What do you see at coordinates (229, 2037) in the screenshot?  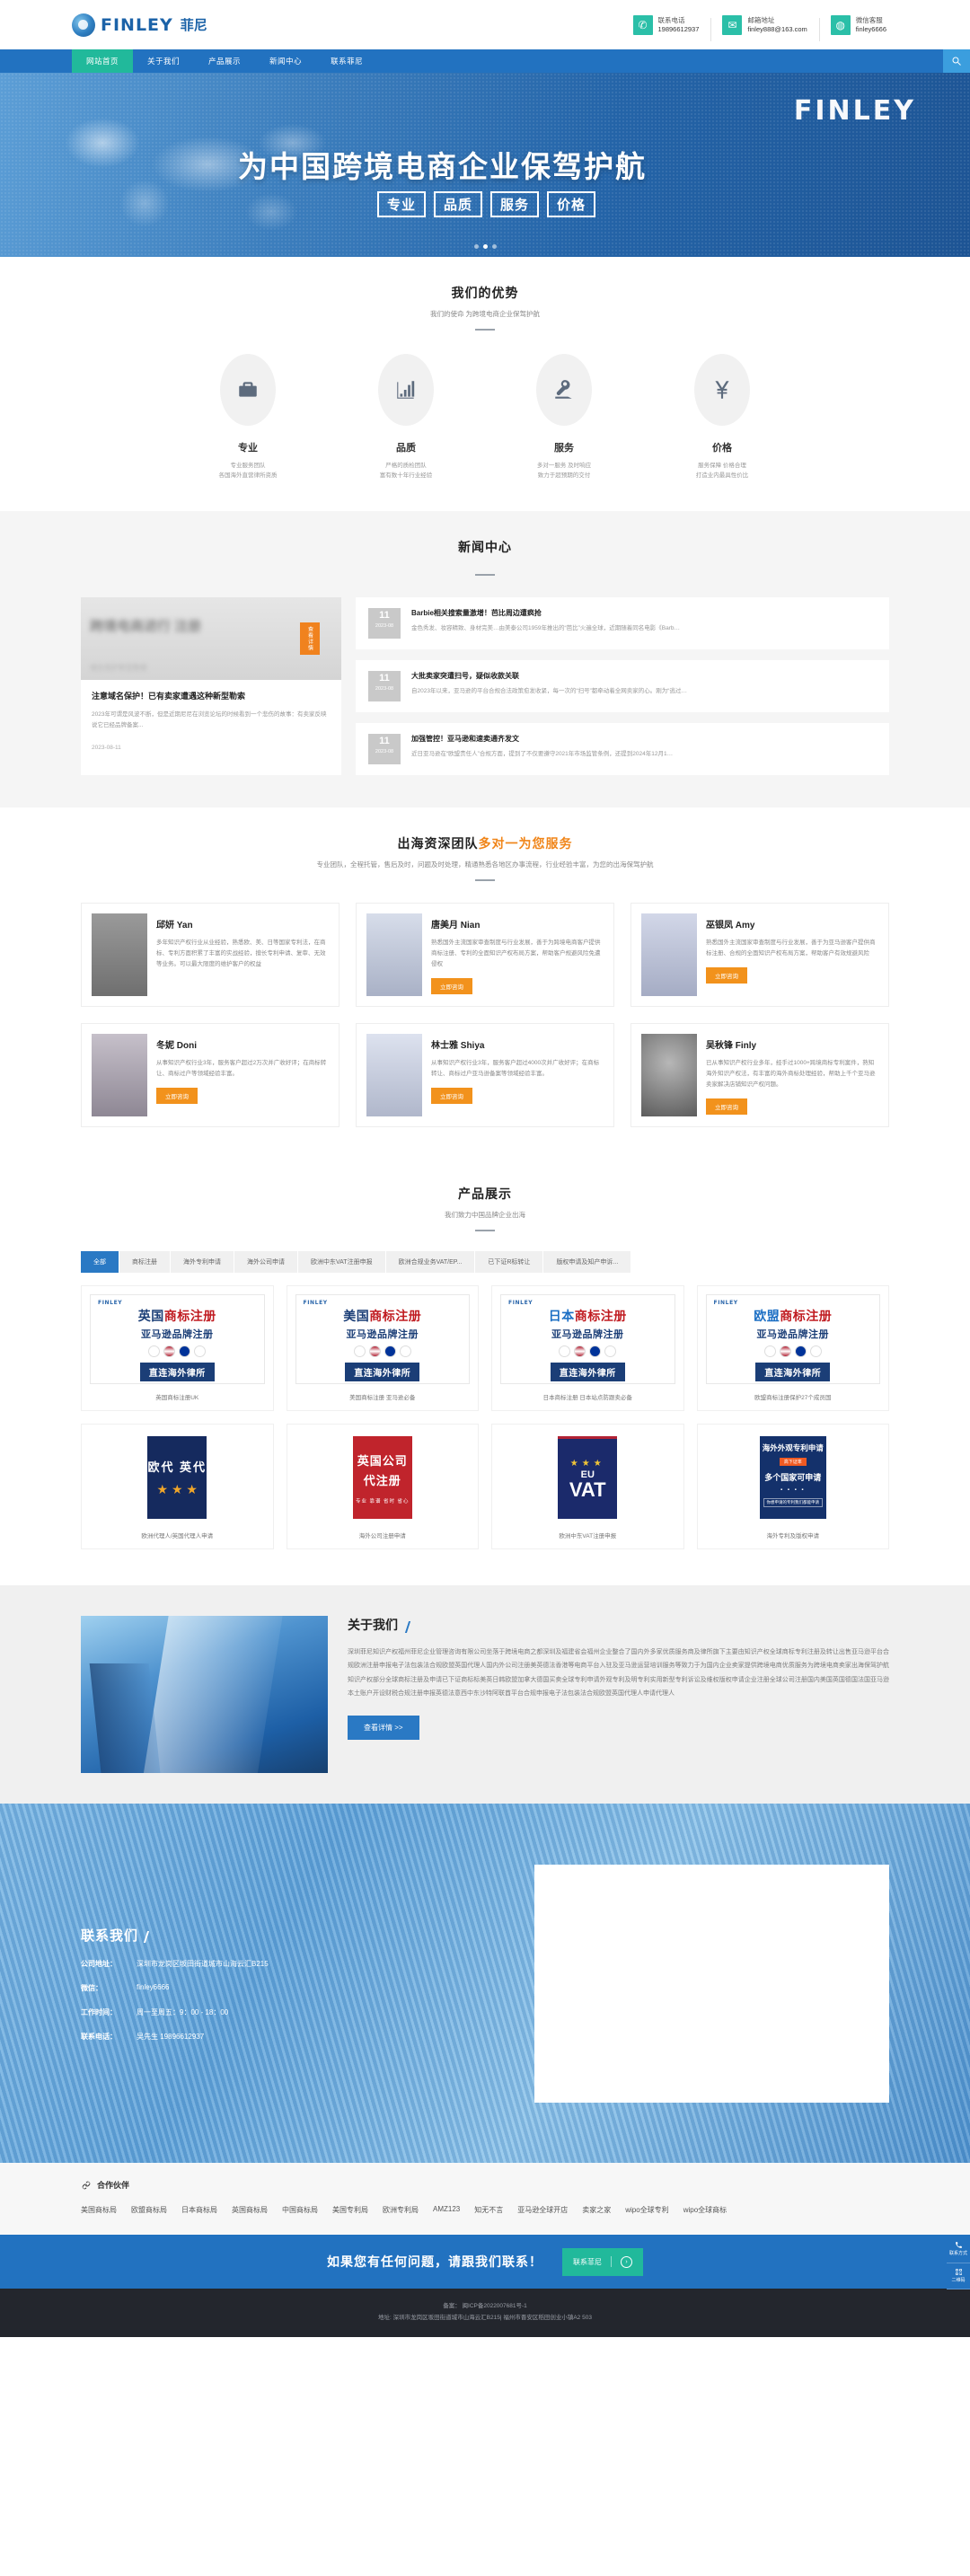 I see `contact-row-phone: 联系电话： 吴先生 19896612937` at bounding box center [229, 2037].